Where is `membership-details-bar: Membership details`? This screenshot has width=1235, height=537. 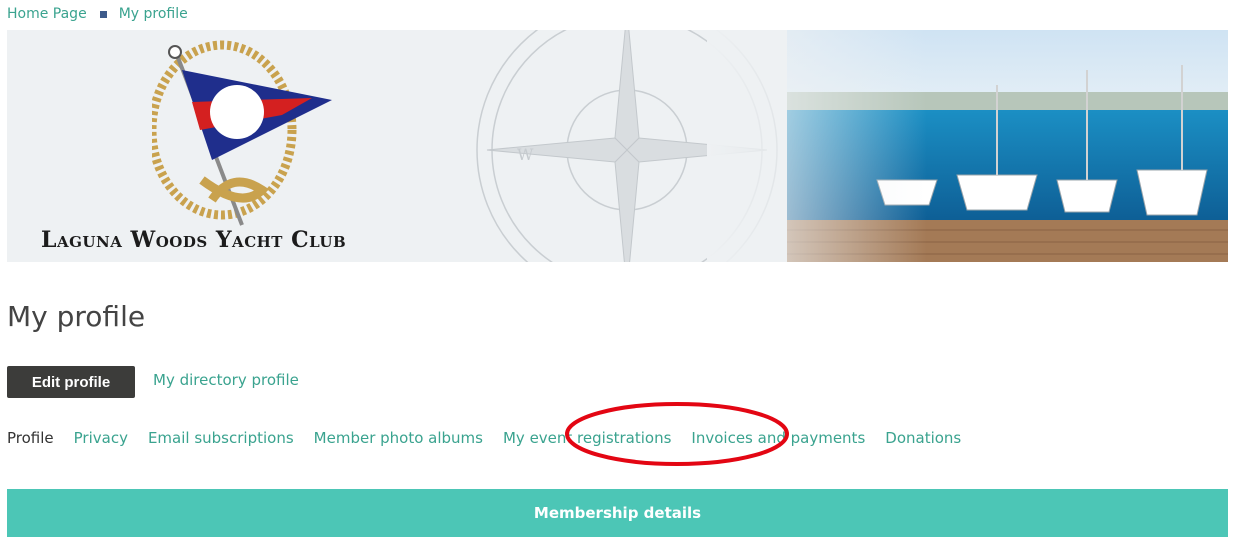 membership-details-bar: Membership details is located at coordinates (617, 513).